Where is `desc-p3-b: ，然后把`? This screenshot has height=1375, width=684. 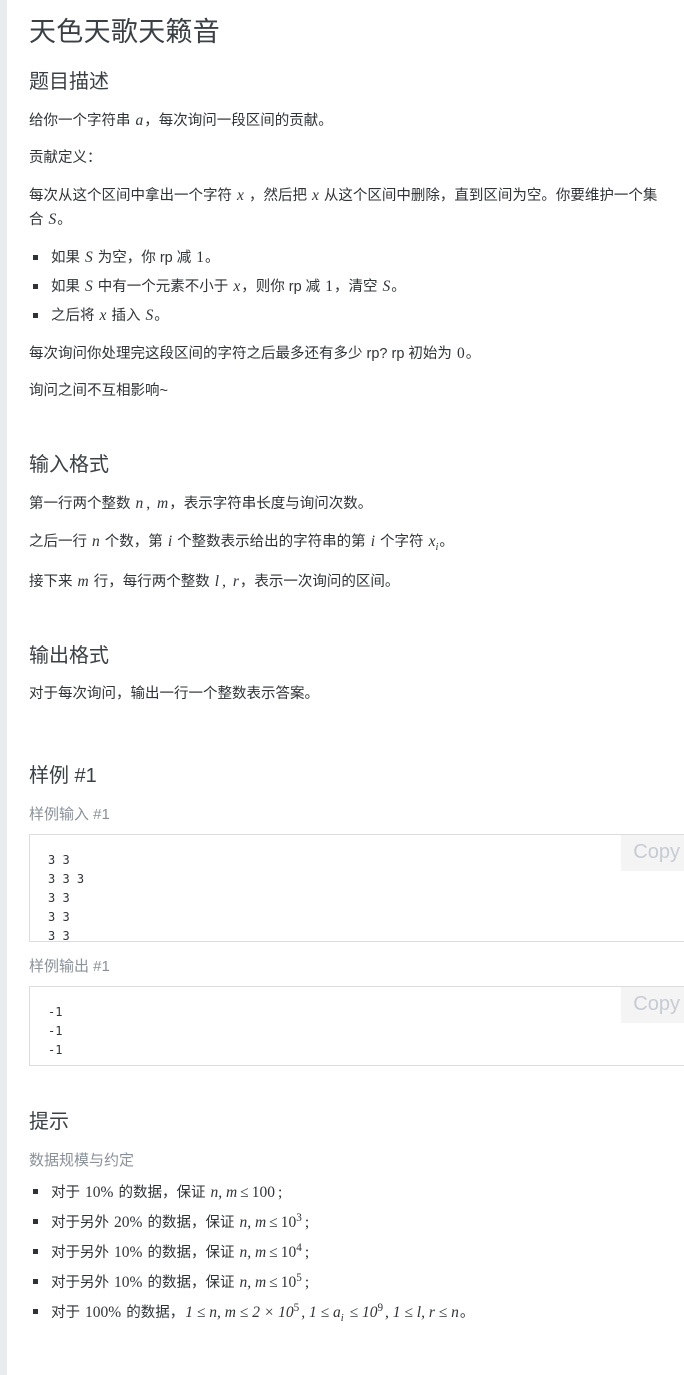
desc-p3-b: ，然后把 is located at coordinates (277, 195).